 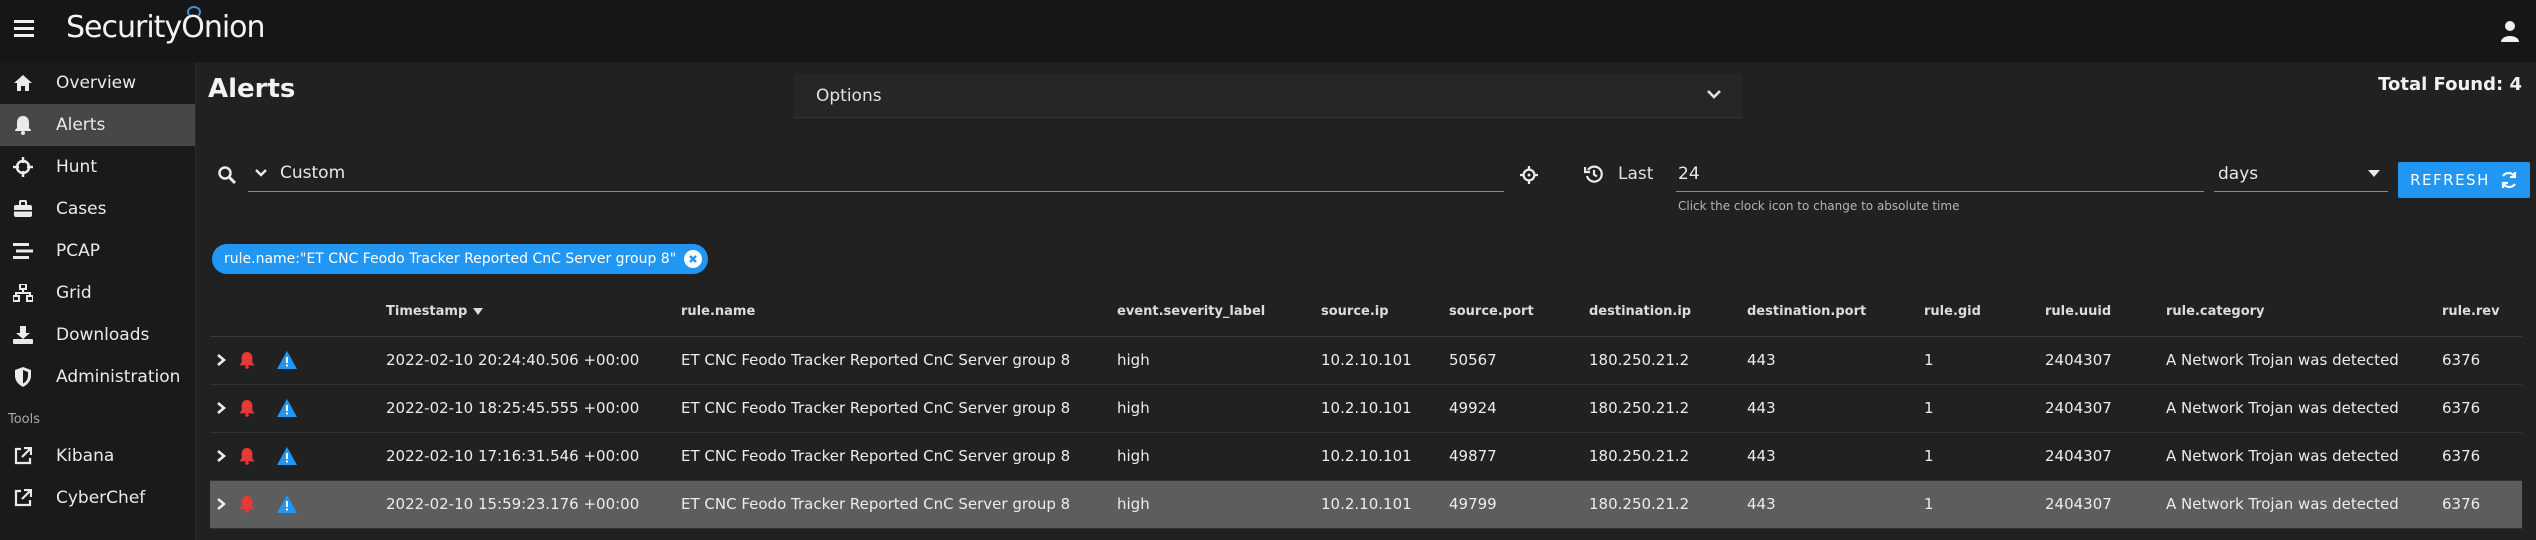 I want to click on column-header: rule.rev, so click(x=2482, y=312).